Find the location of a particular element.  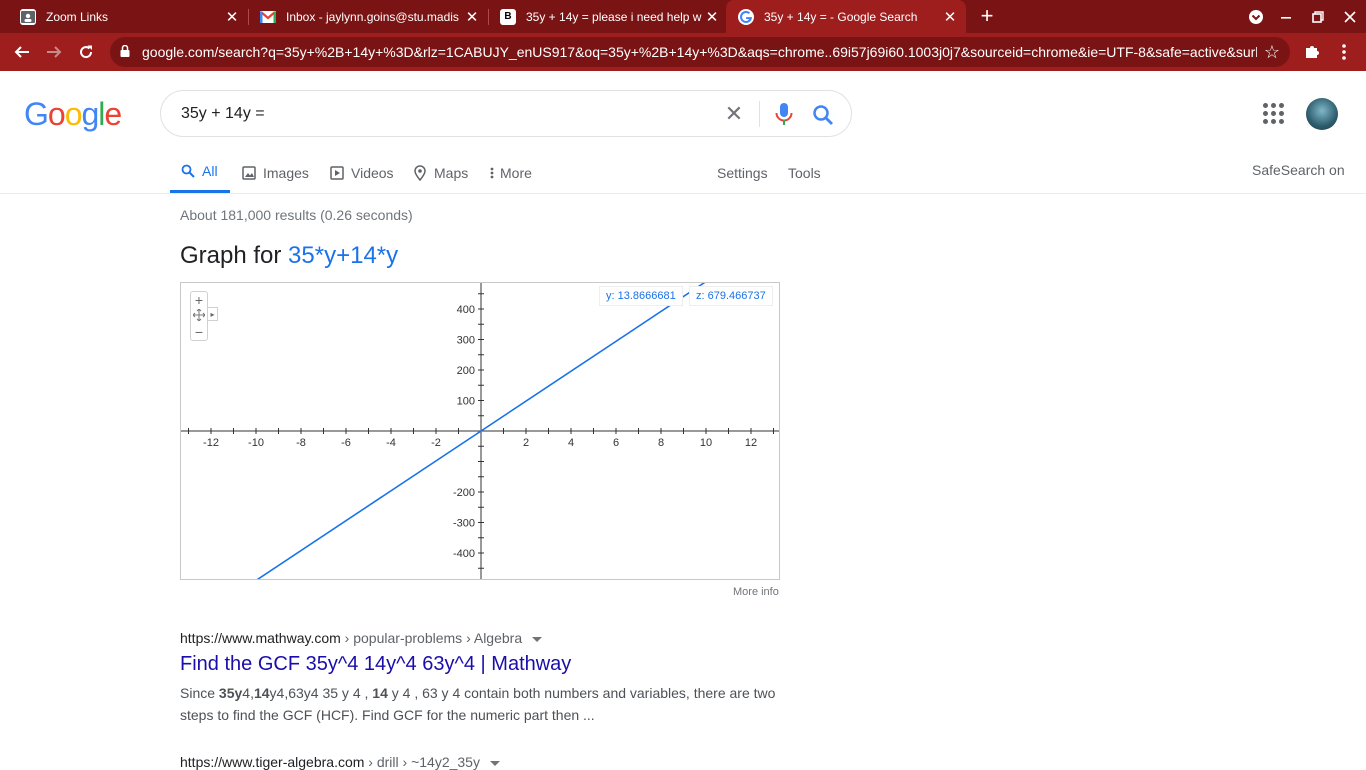

x-tick-label: -8 is located at coordinates (301, 443).